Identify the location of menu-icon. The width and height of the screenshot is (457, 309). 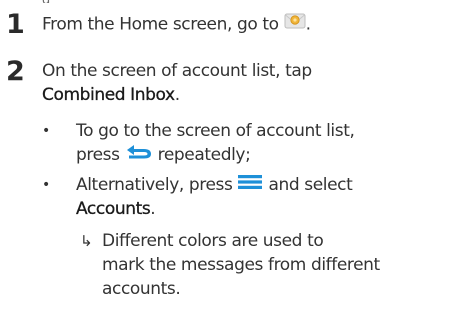
(250, 185).